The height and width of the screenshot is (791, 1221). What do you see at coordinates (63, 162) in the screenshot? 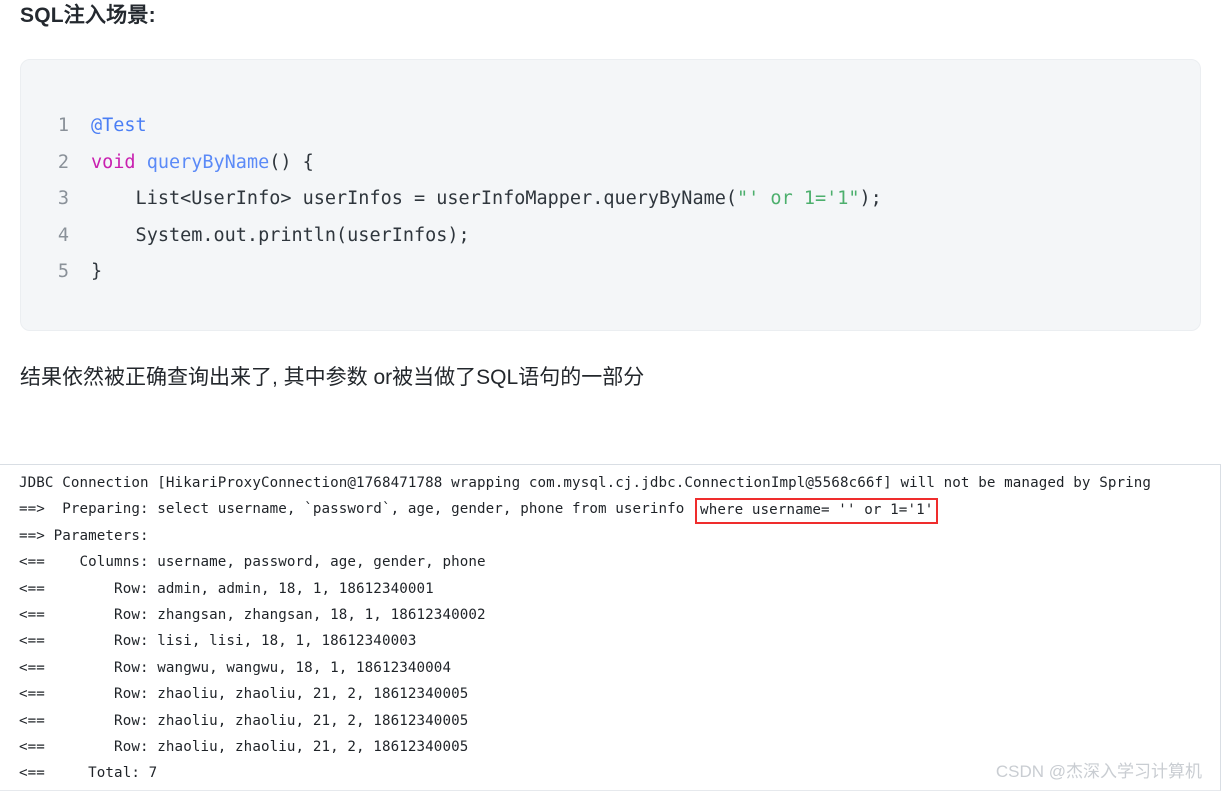
I see `line-number: 2` at bounding box center [63, 162].